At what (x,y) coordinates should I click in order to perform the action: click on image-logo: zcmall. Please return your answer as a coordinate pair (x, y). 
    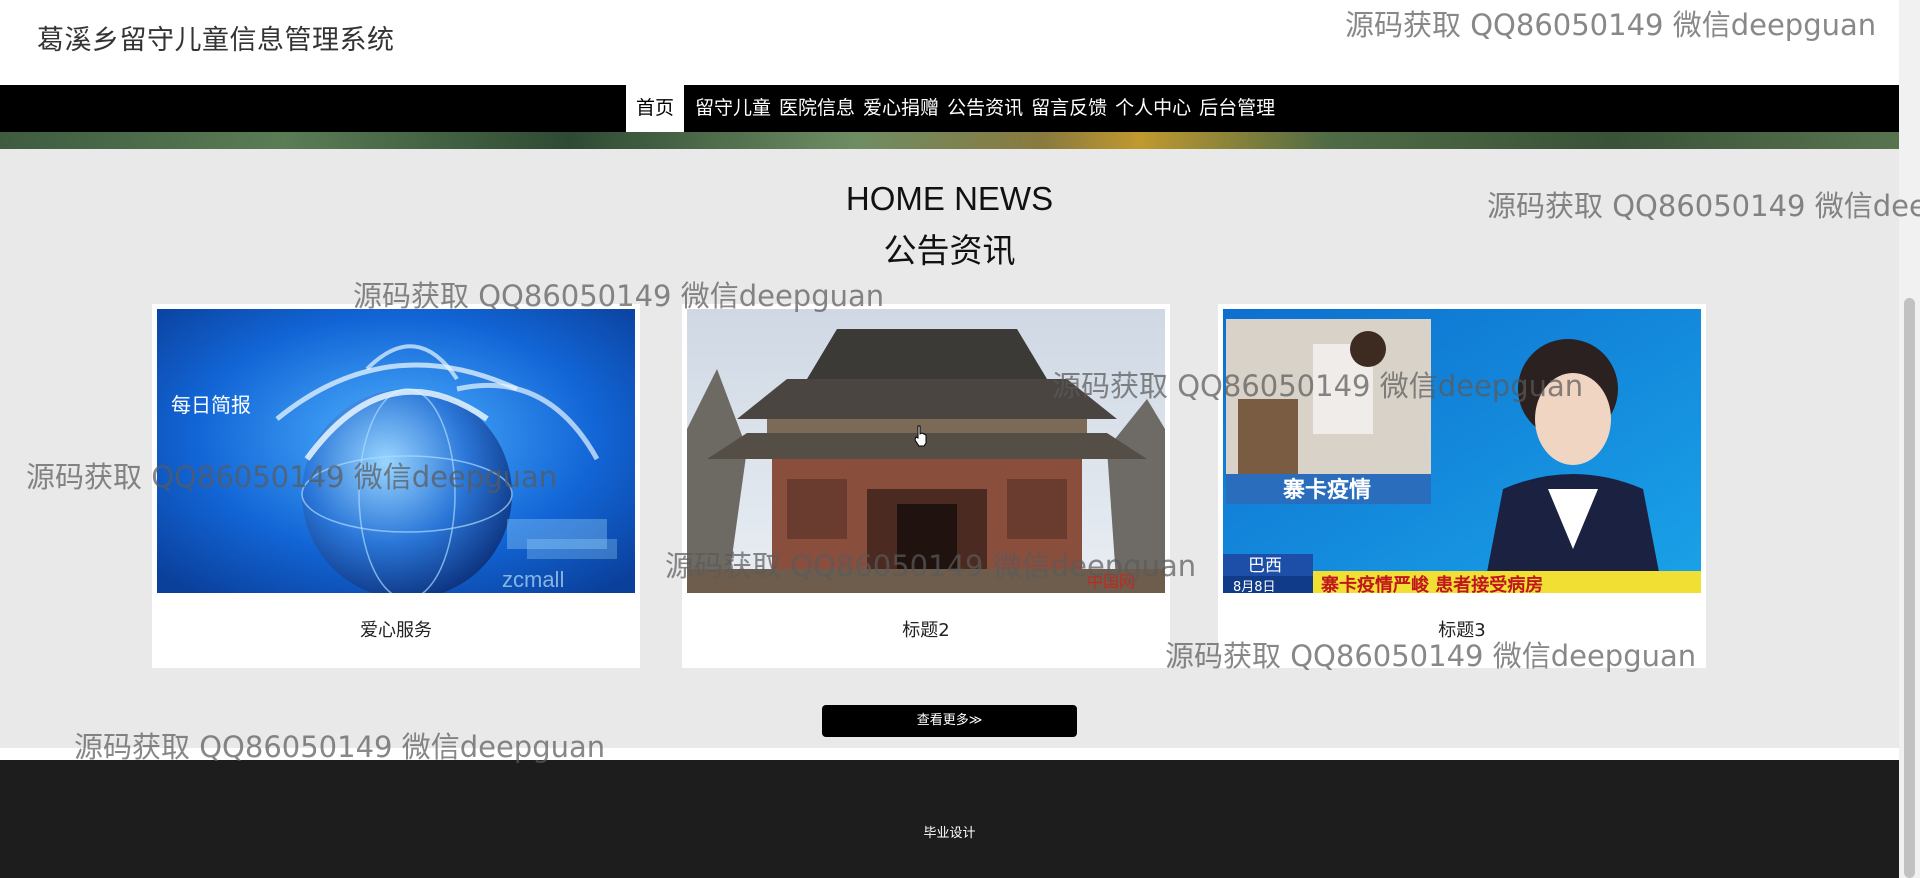
    Looking at the image, I should click on (533, 579).